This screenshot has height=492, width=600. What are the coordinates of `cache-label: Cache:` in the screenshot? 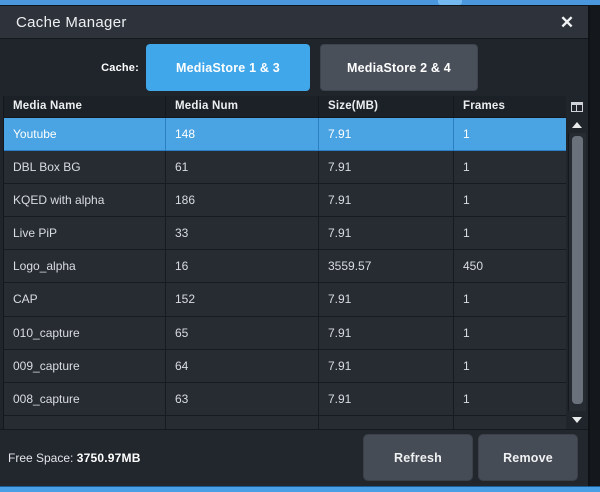 It's located at (120, 67).